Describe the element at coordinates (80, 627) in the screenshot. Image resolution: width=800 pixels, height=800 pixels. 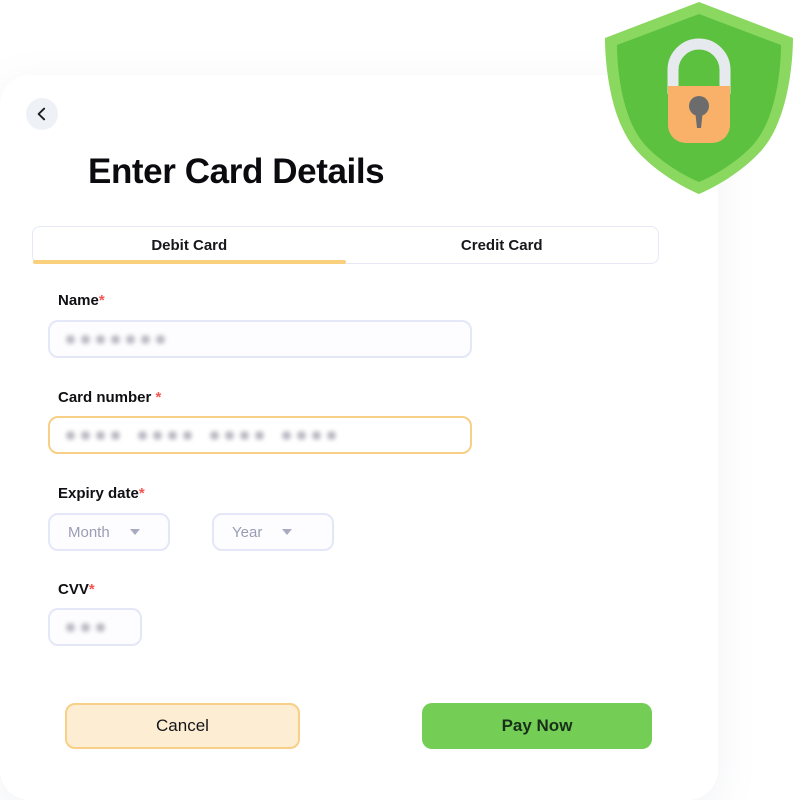
I see `cvv-masked-value` at that location.